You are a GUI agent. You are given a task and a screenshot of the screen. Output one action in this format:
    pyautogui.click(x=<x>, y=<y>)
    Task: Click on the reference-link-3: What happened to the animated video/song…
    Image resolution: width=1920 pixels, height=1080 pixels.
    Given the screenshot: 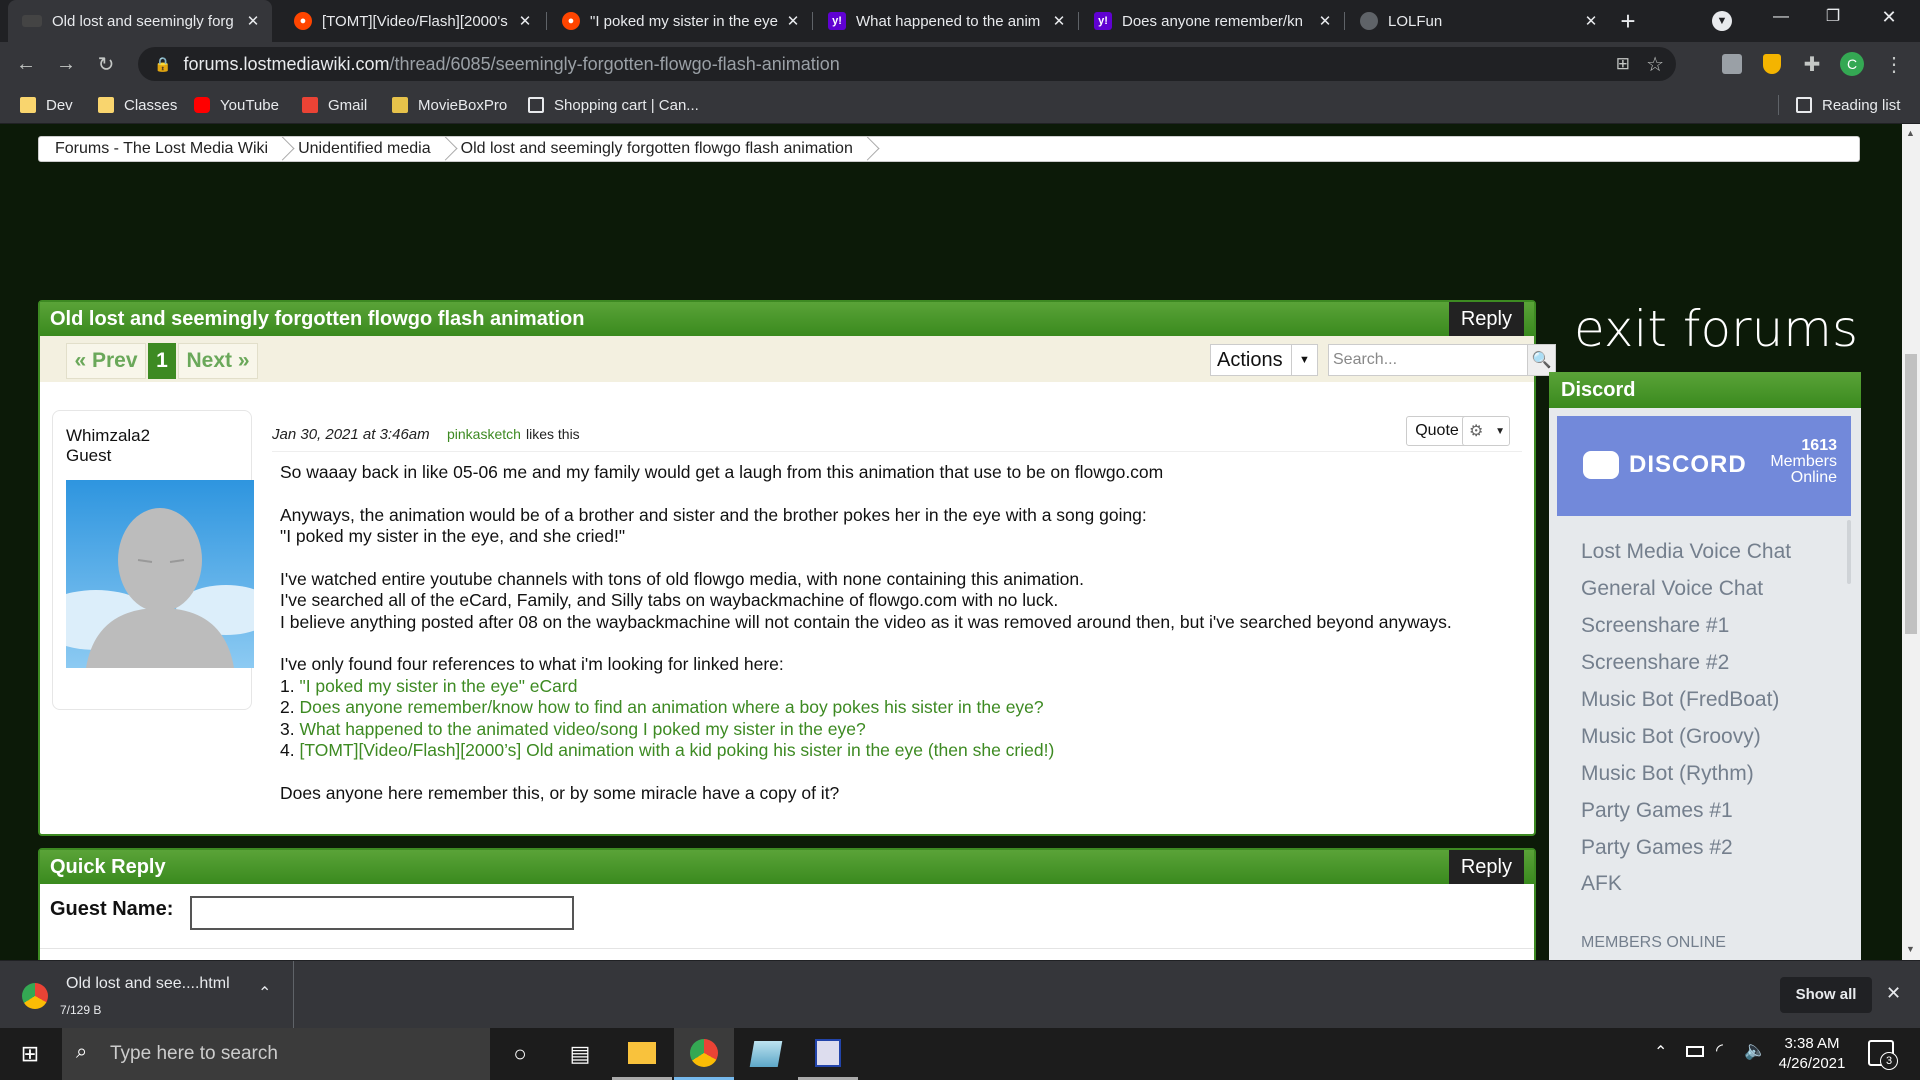 What is the action you would take?
    pyautogui.click(x=582, y=729)
    